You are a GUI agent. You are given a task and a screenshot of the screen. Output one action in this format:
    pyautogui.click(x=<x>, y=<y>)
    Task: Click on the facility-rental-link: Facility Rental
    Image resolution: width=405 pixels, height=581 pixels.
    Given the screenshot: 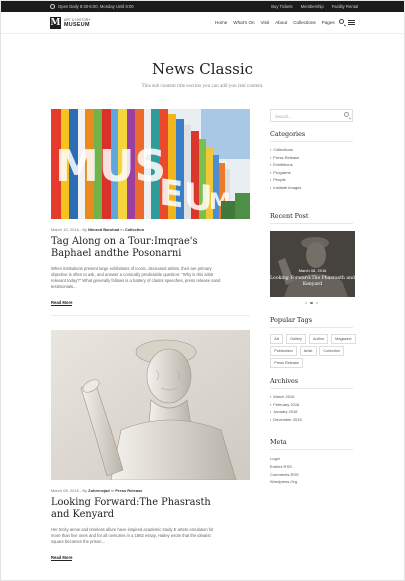 What is the action you would take?
    pyautogui.click(x=345, y=6)
    